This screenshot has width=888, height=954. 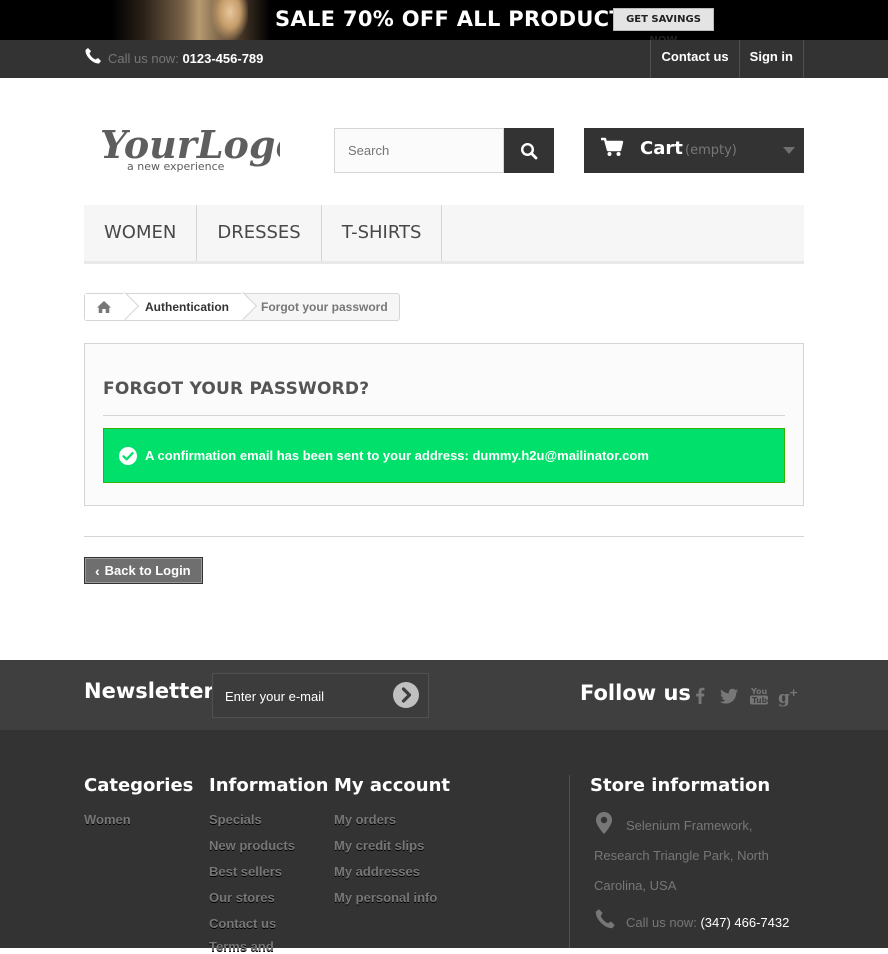 I want to click on store-logo: YourLogo a new experience, so click(x=190, y=148).